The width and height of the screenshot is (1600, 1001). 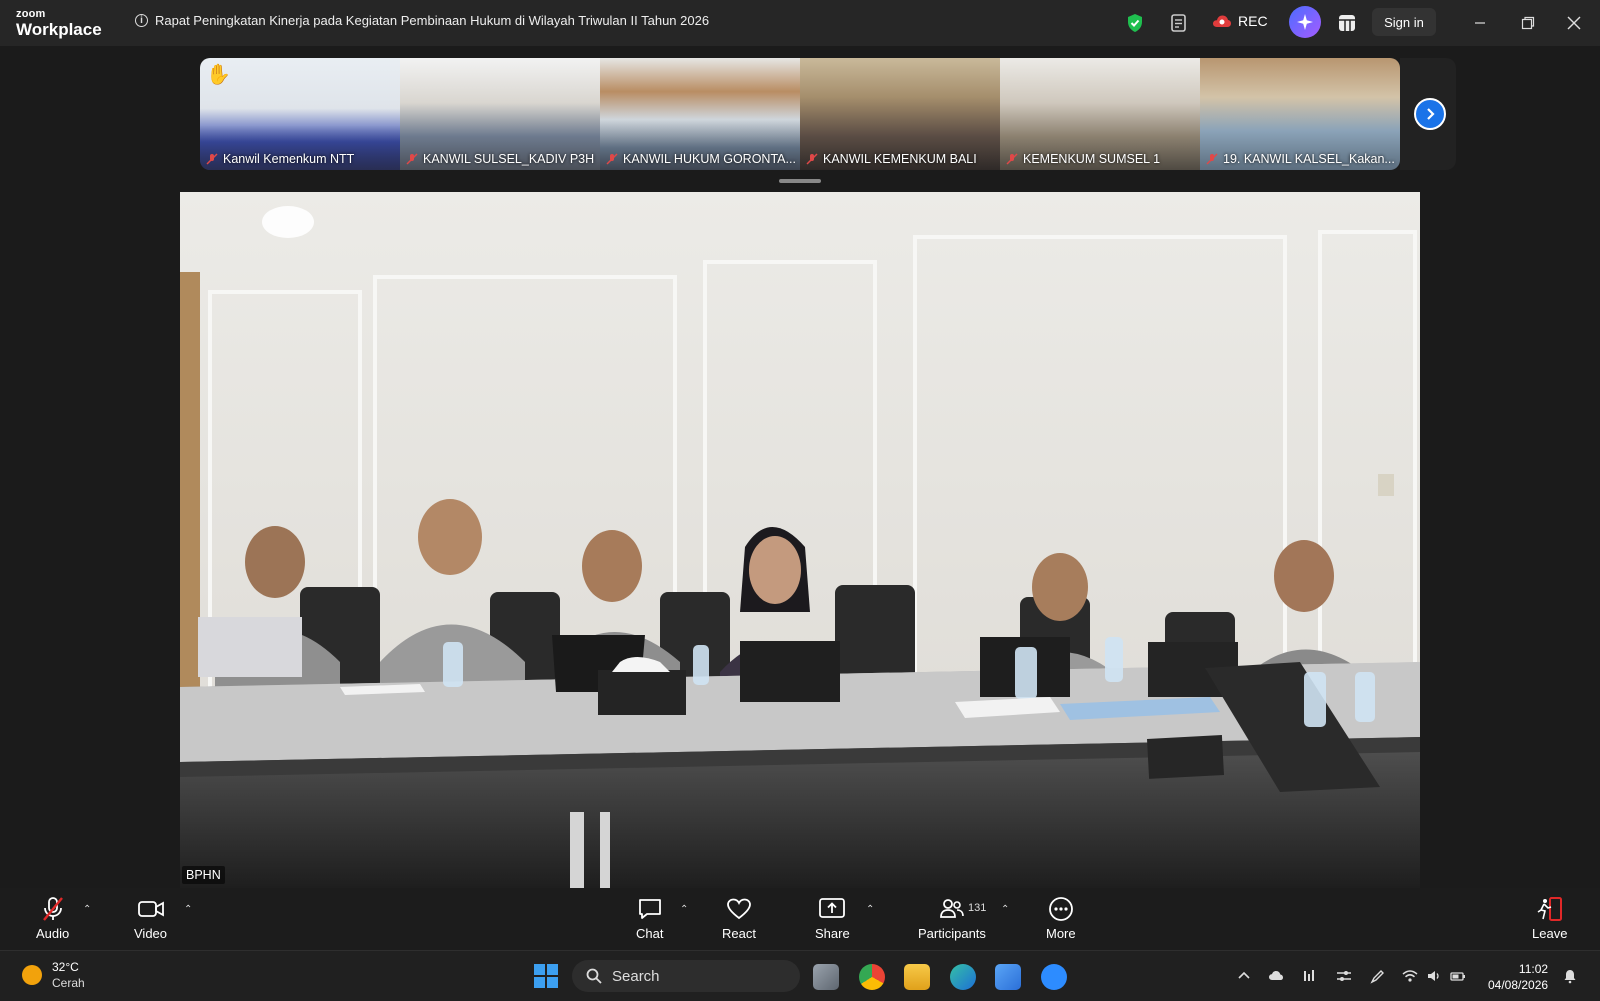 I want to click on more-button: More, so click(x=1061, y=918).